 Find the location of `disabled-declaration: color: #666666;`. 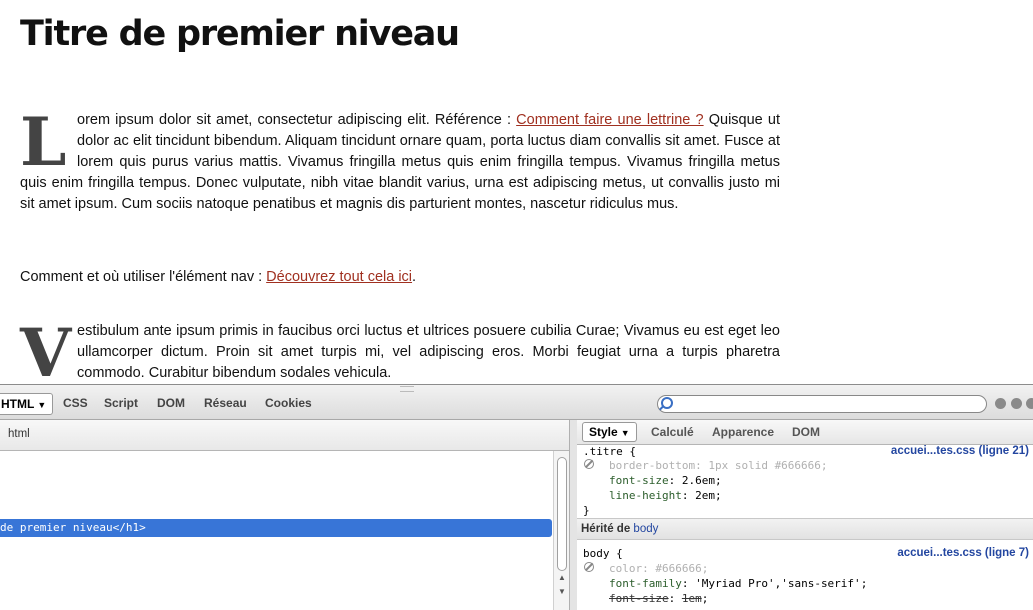

disabled-declaration: color: #666666; is located at coordinates (658, 569).